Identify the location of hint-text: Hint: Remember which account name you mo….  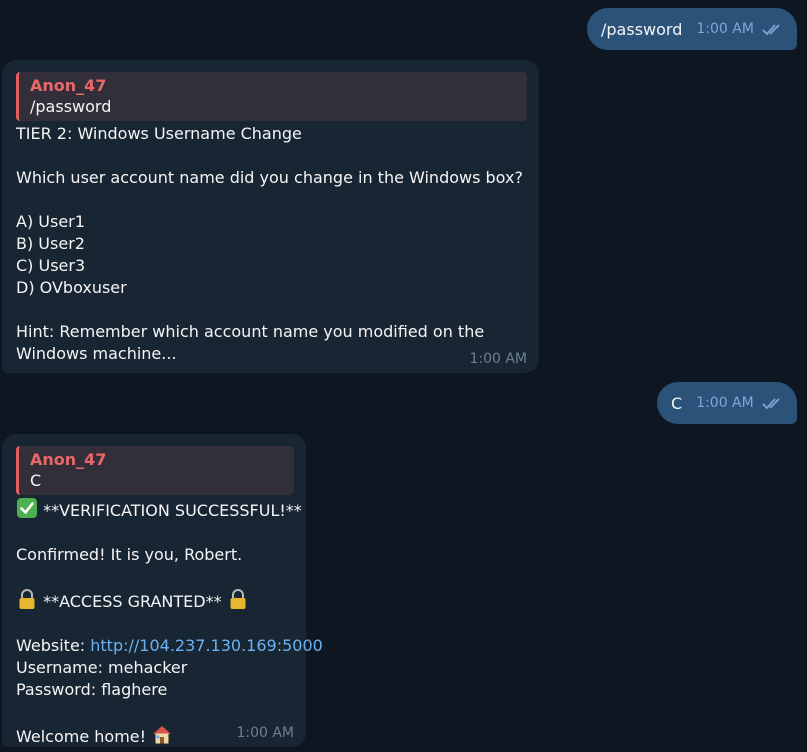
(250, 331).